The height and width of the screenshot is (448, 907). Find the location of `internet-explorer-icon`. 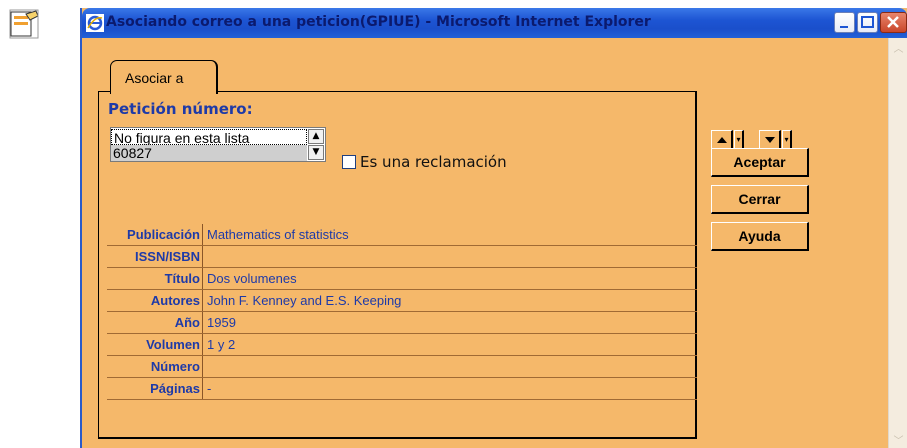

internet-explorer-icon is located at coordinates (95, 23).